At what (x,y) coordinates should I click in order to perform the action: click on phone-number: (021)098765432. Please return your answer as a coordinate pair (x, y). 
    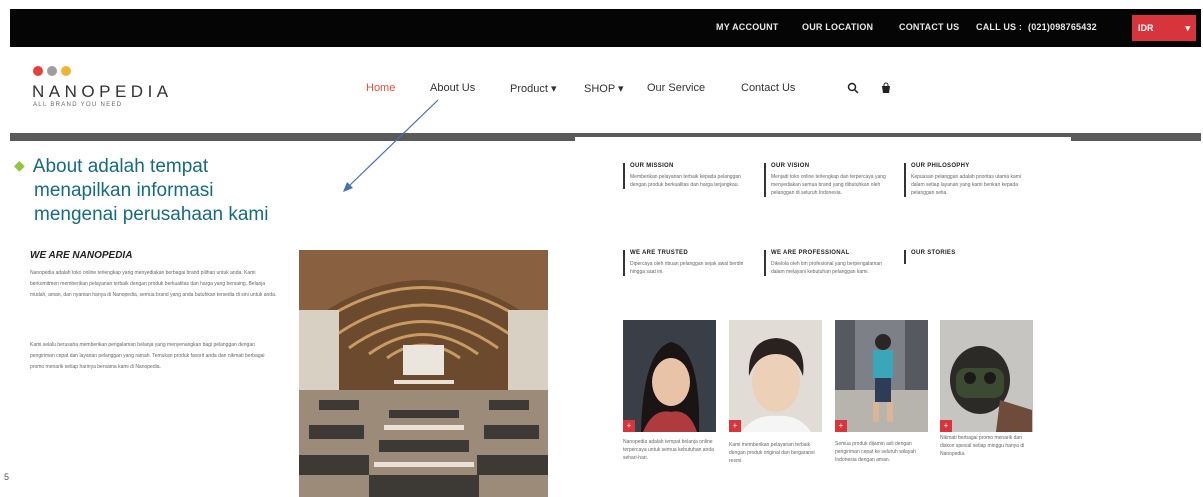
    Looking at the image, I should click on (1062, 27).